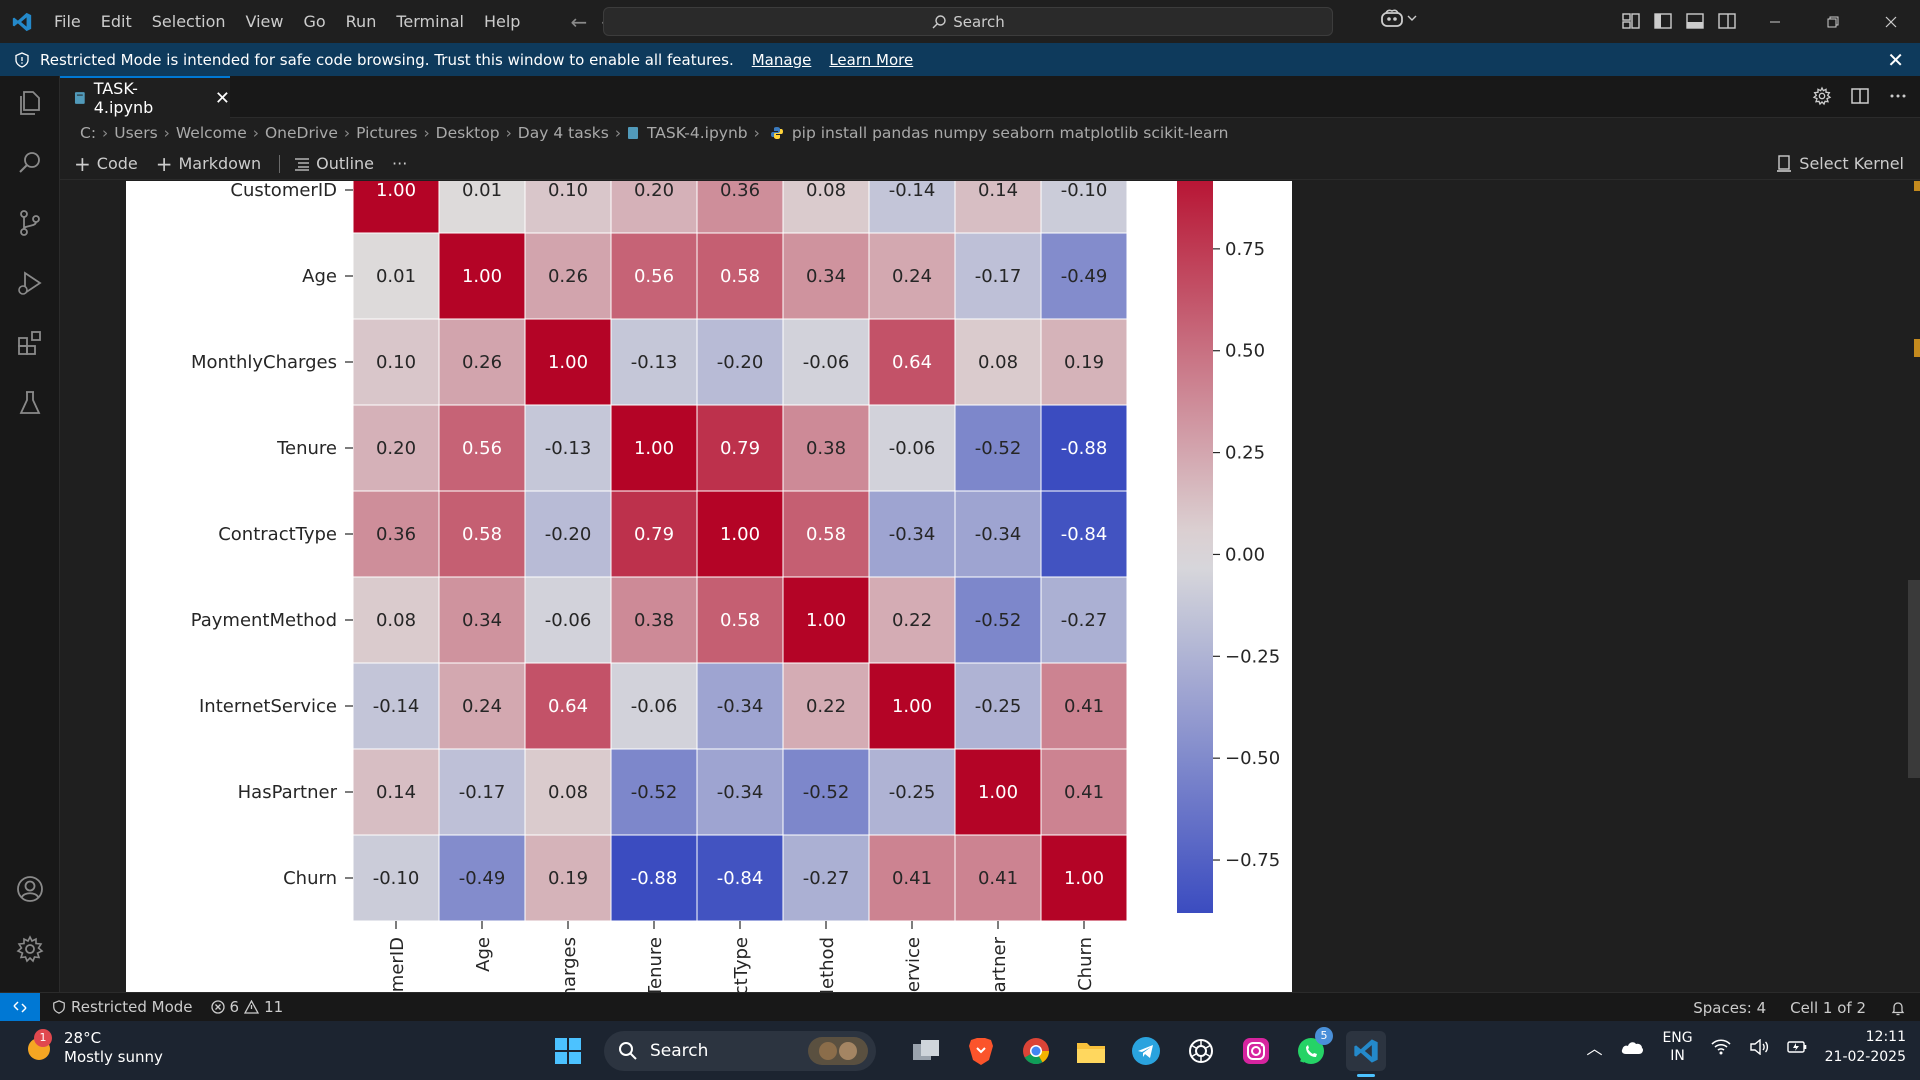  Describe the element at coordinates (740, 792) in the screenshot. I see `heatmap-cell-value: -0.34` at that location.